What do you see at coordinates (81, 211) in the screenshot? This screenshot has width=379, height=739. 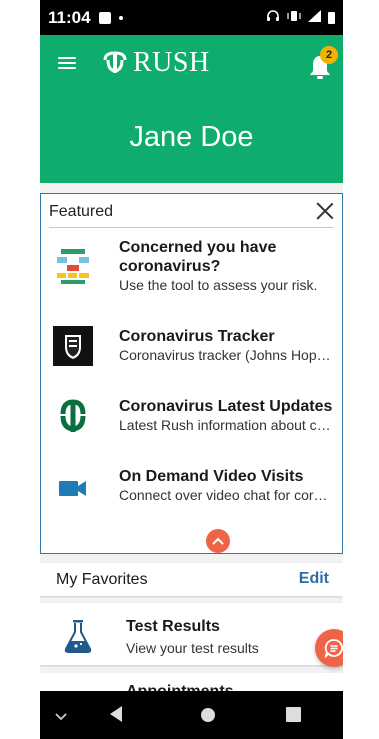 I see `featured-title: Featured` at bounding box center [81, 211].